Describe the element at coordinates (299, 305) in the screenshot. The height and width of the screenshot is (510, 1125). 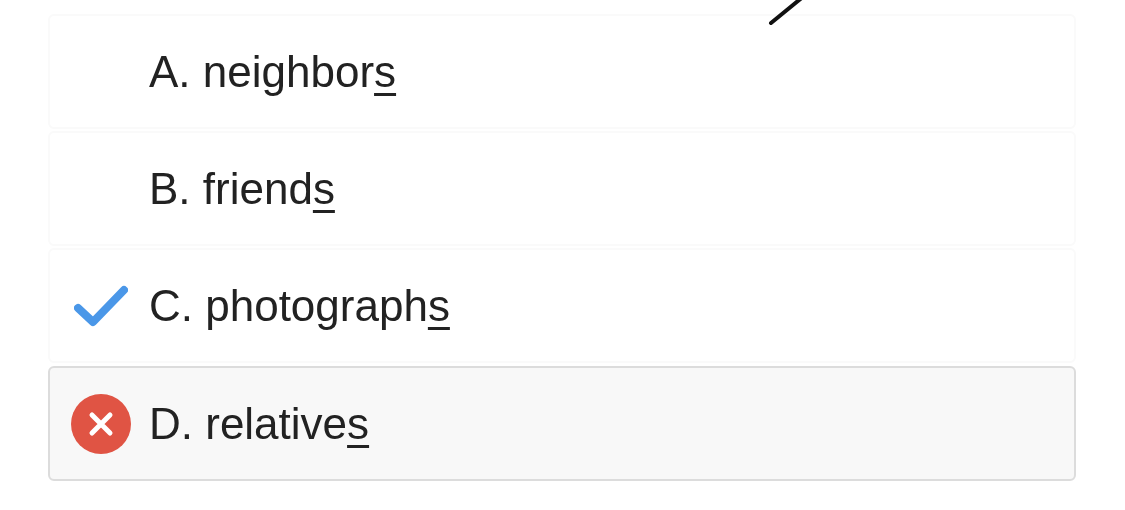
I see `option-text: C. photographs` at that location.